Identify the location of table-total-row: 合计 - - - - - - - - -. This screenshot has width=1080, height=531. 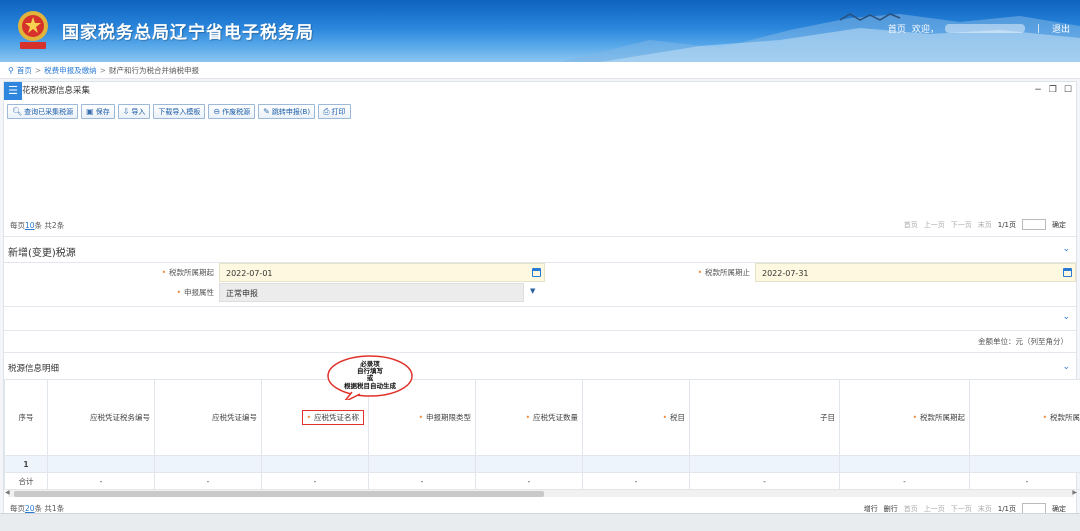
(542, 481).